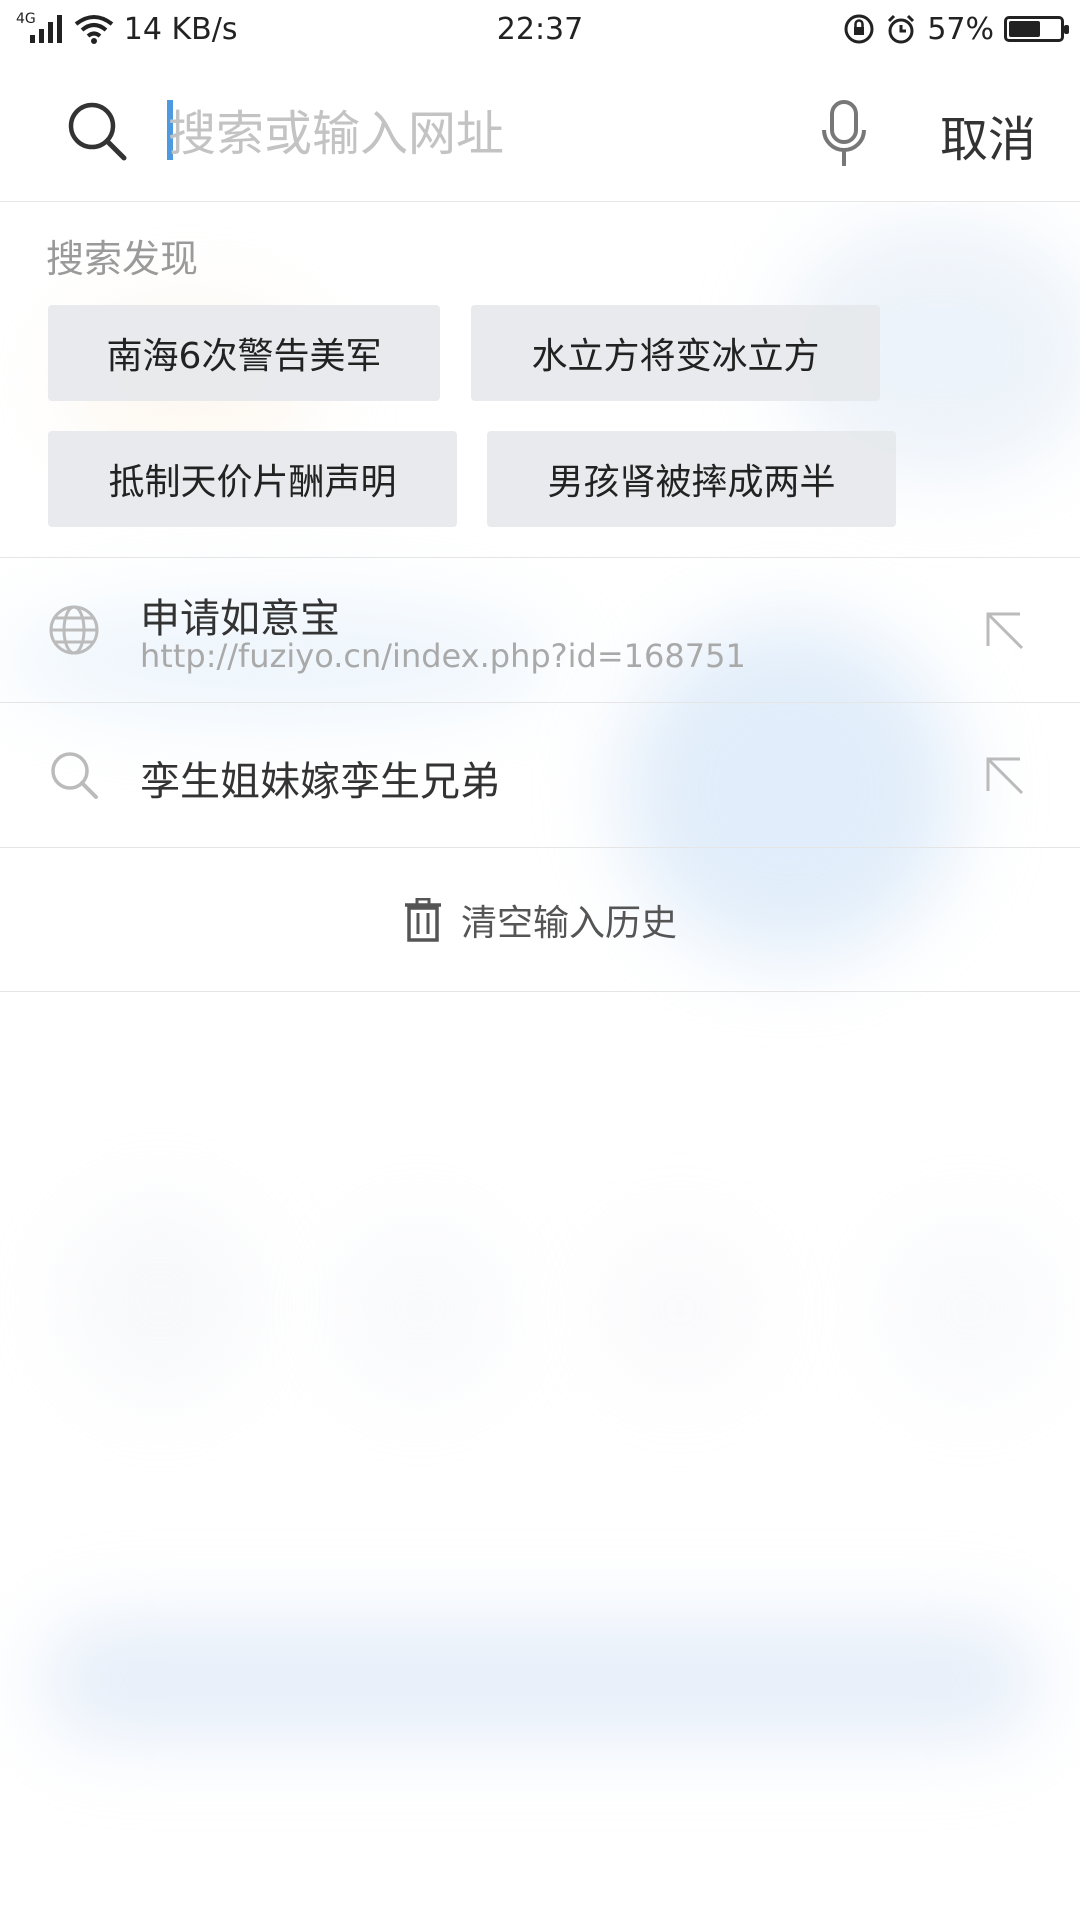 Image resolution: width=1080 pixels, height=1920 pixels. What do you see at coordinates (540, 29) in the screenshot?
I see `status-bar: 4G 14 KB/s 22:37 57%` at bounding box center [540, 29].